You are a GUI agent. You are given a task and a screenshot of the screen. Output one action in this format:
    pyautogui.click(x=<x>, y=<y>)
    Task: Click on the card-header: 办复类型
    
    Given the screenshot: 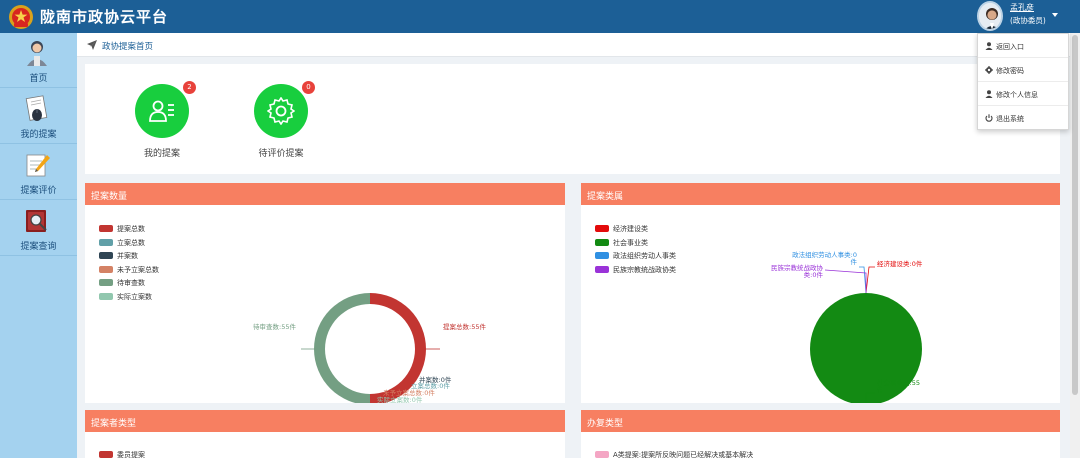 What is the action you would take?
    pyautogui.click(x=820, y=421)
    